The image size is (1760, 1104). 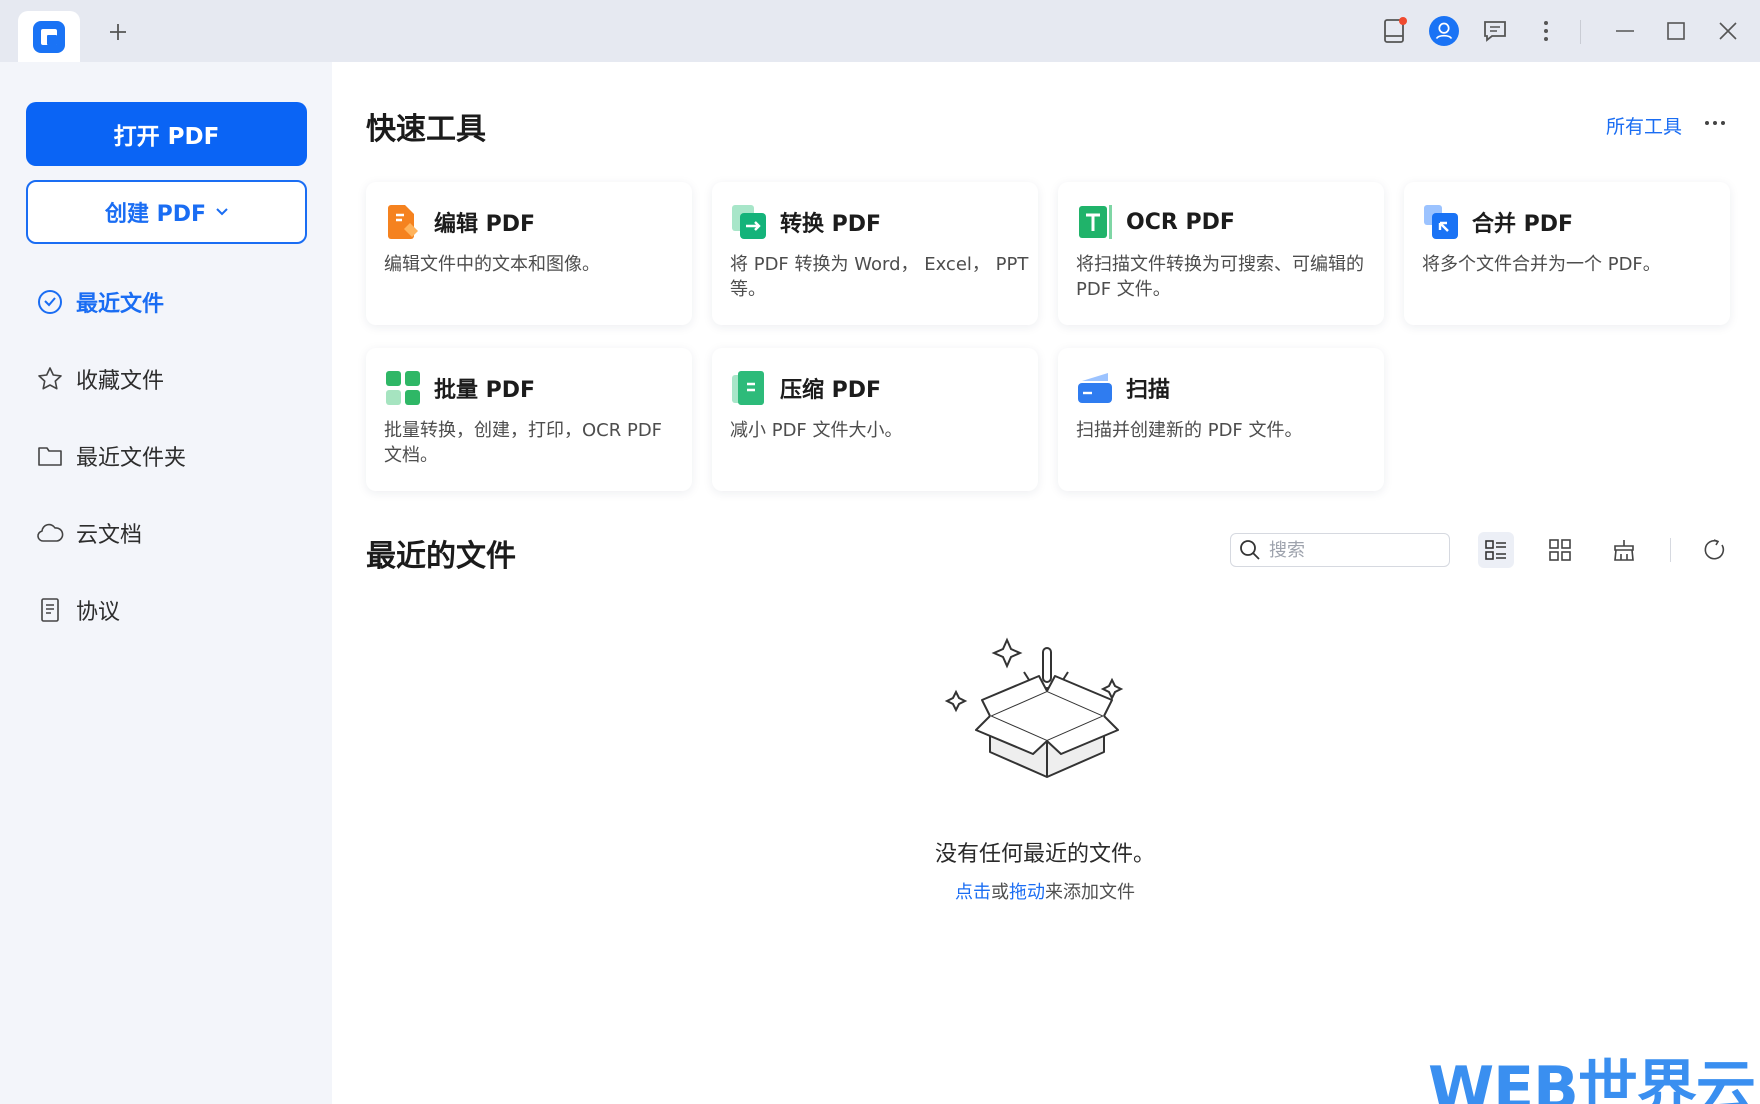 I want to click on quick-tools-more-button, so click(x=1715, y=123).